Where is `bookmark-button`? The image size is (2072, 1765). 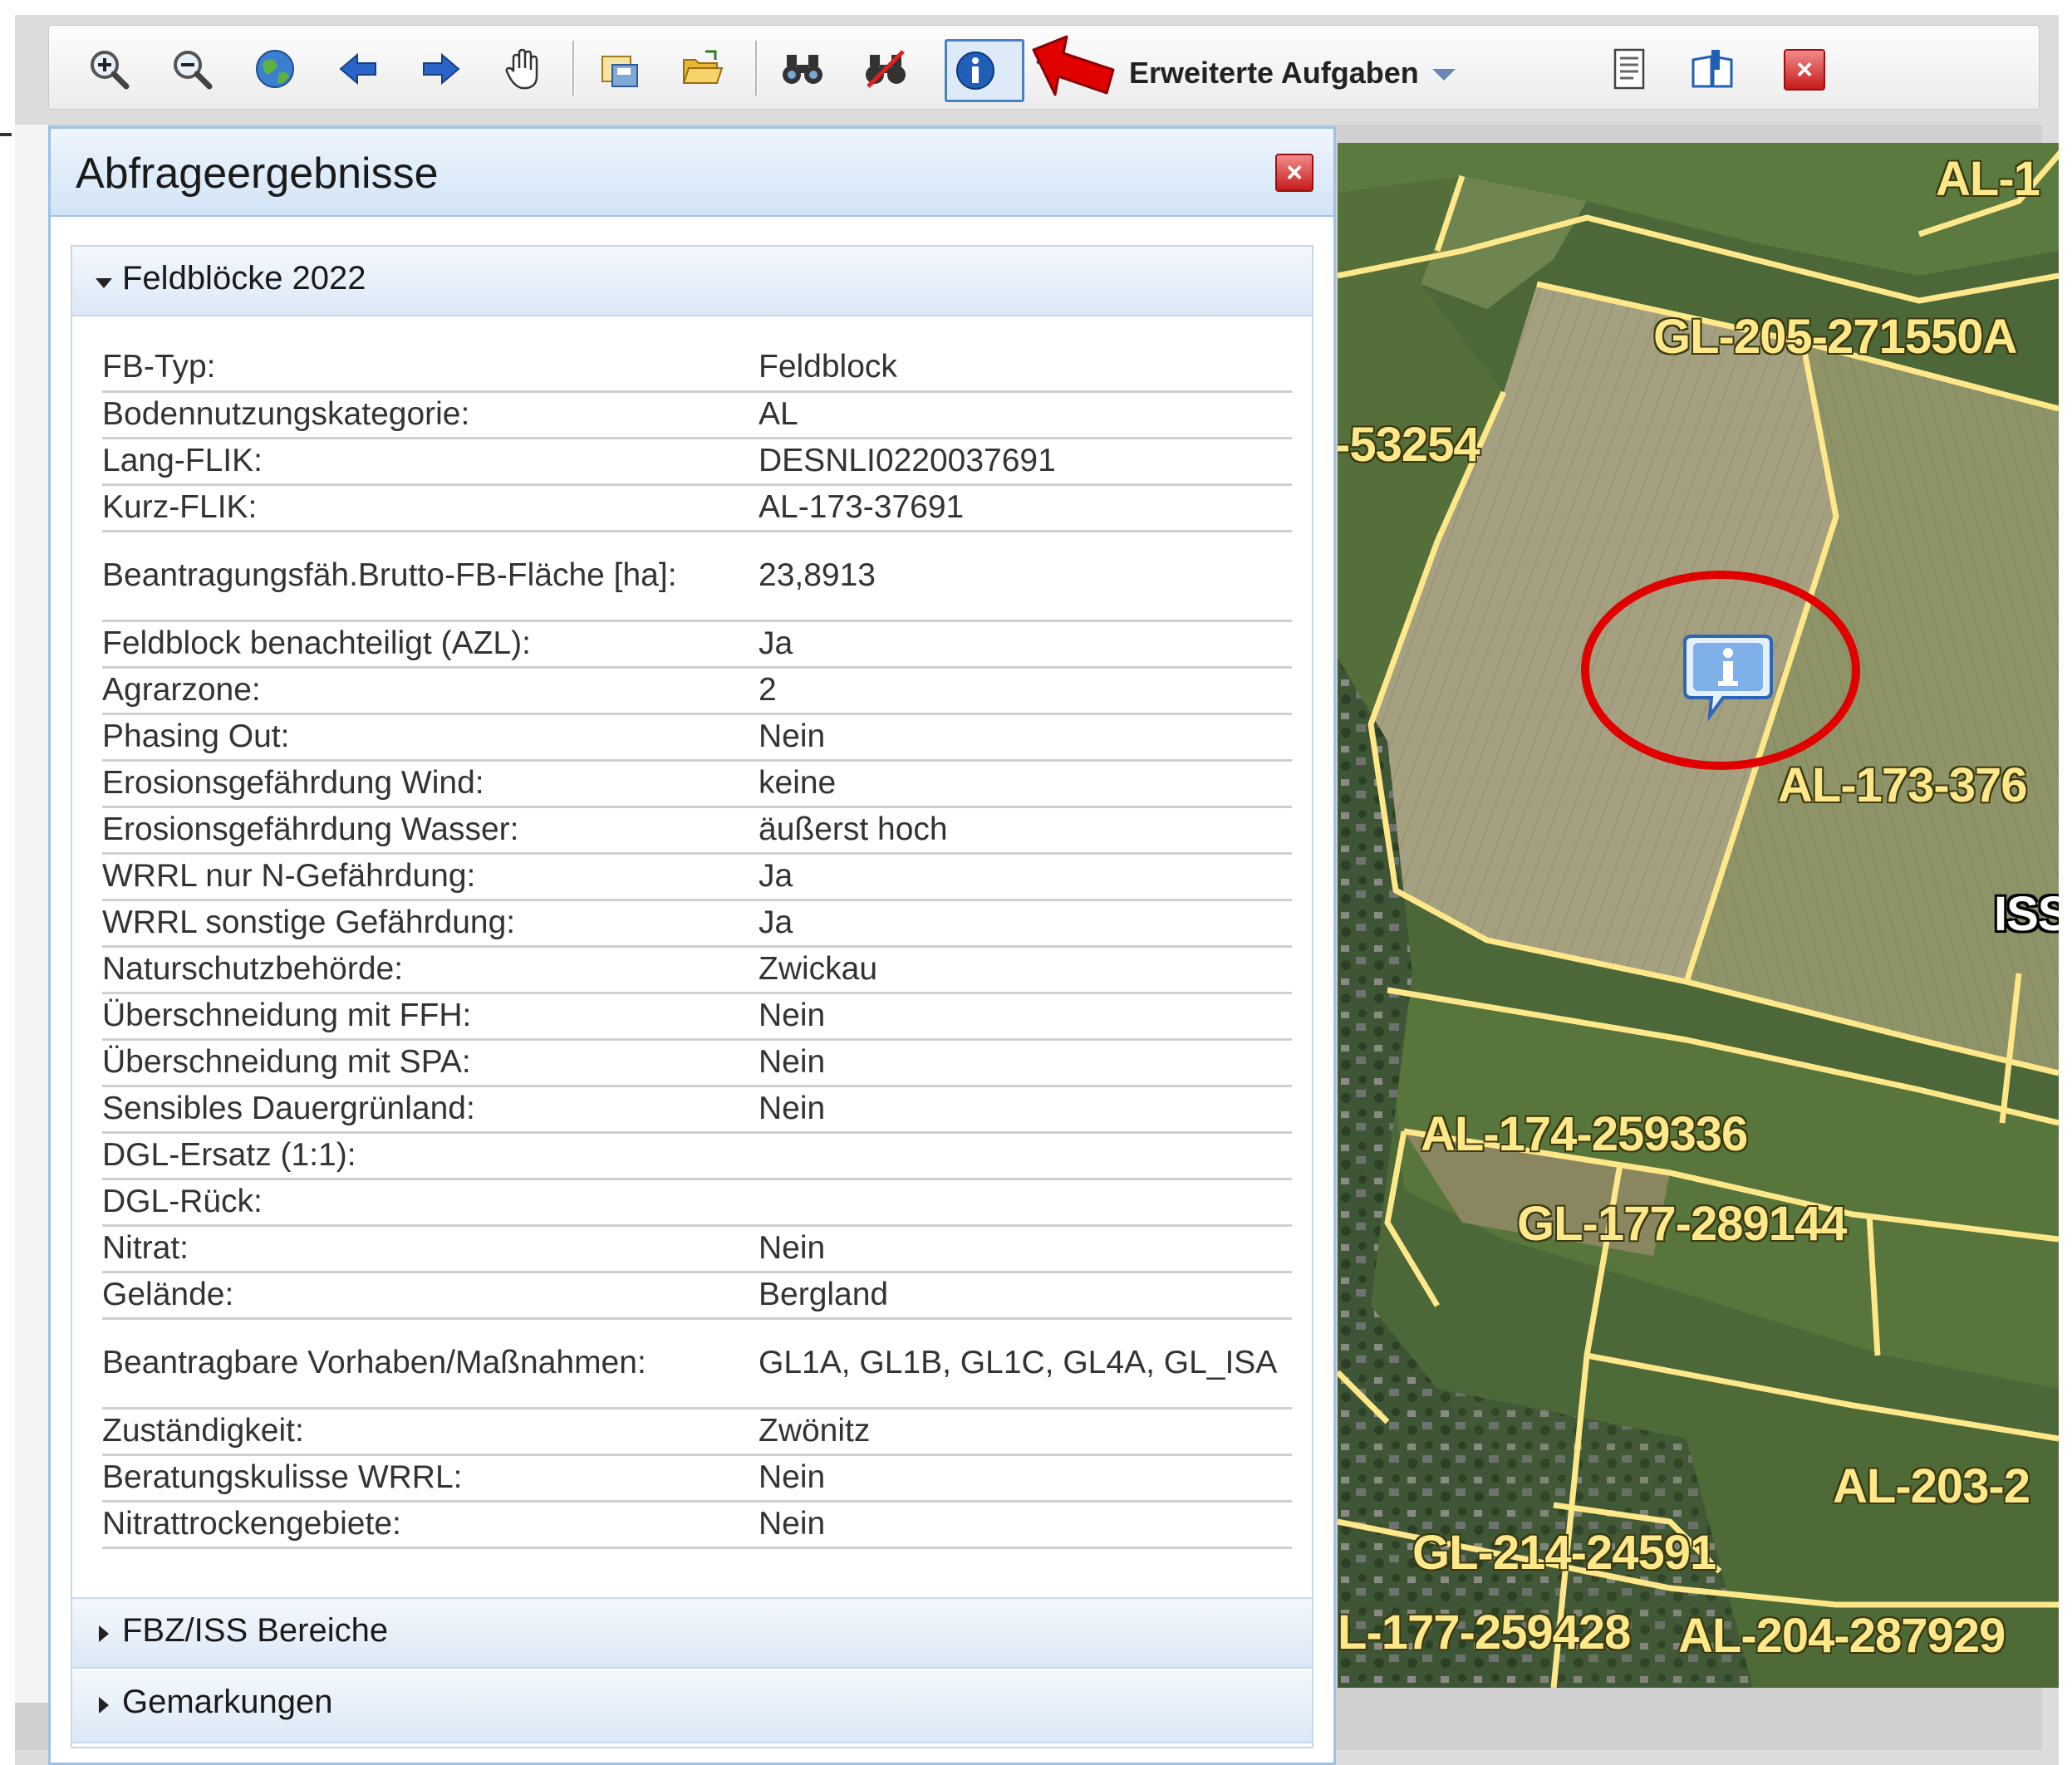
bookmark-button is located at coordinates (1712, 69).